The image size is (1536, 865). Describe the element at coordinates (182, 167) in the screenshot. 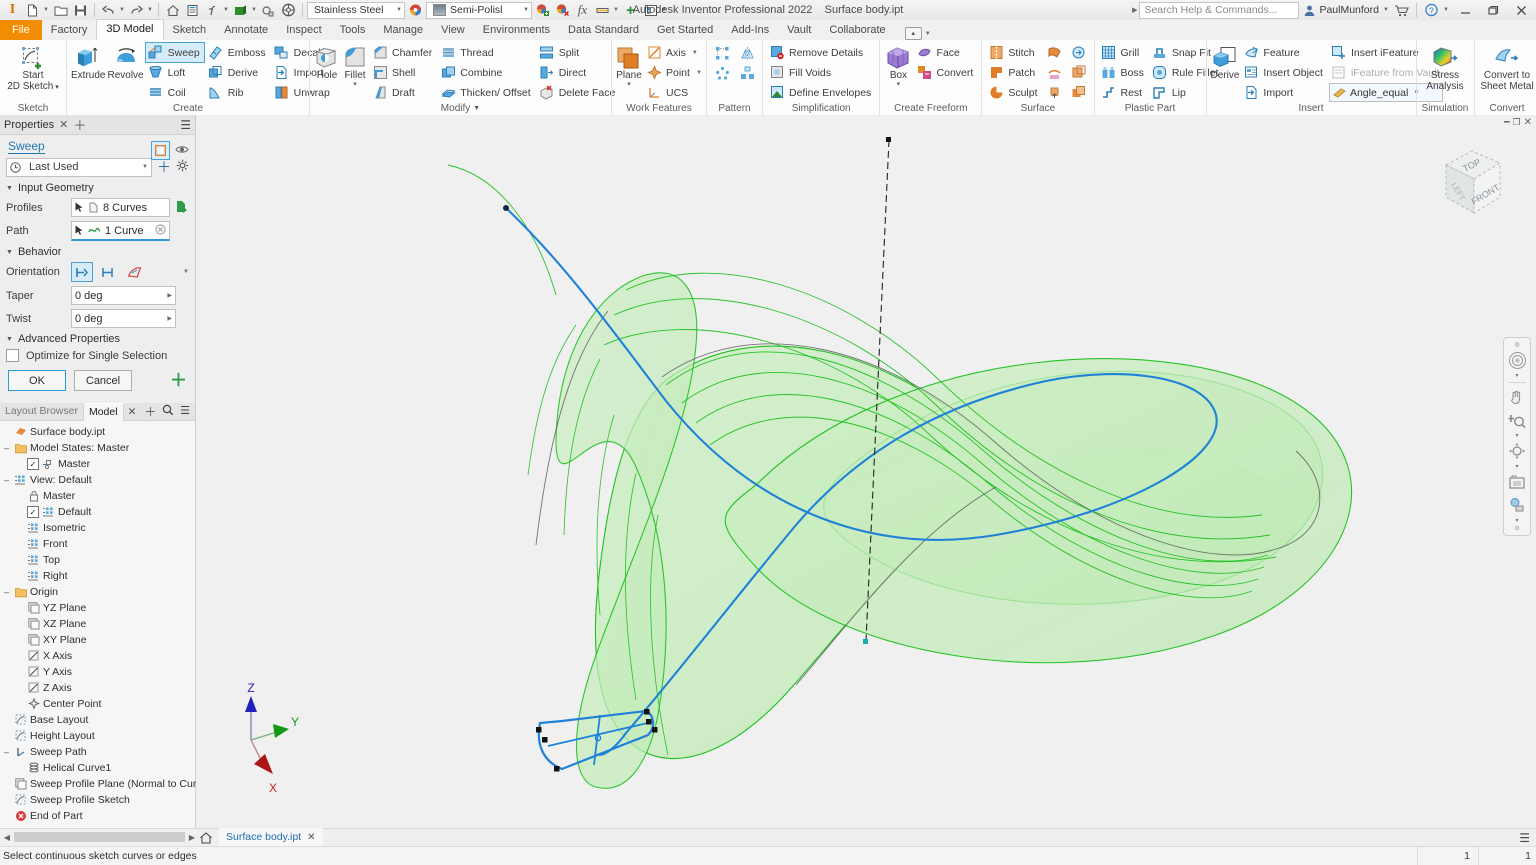

I see `preset-settings-gear-icon` at that location.